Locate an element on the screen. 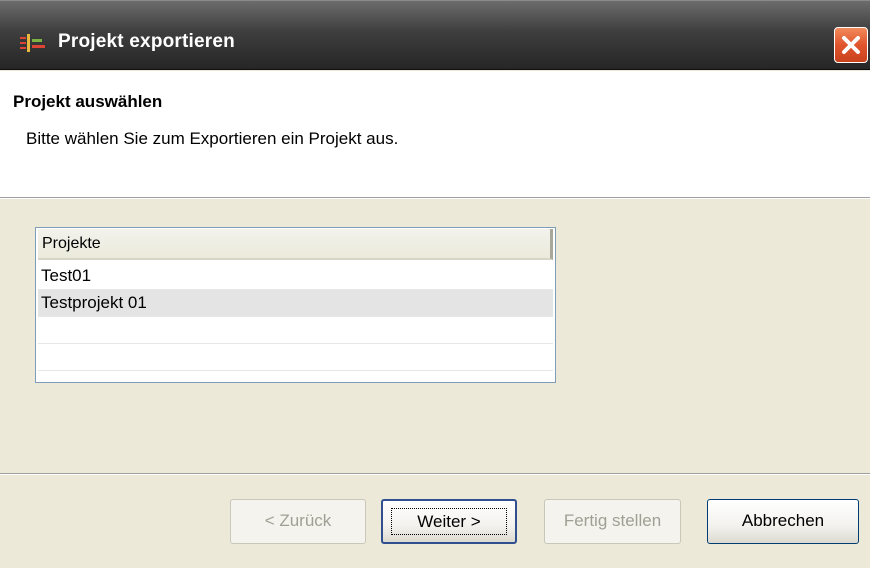  finish-button: Fertig stellen is located at coordinates (612, 521).